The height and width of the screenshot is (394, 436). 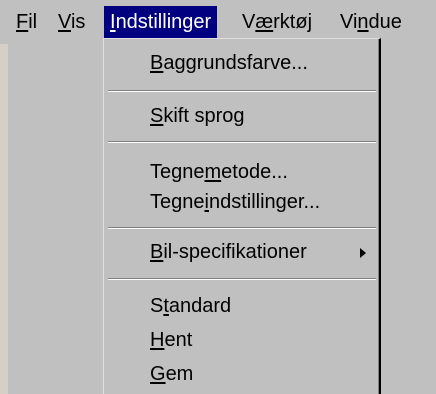 What do you see at coordinates (161, 22) in the screenshot?
I see `menu-indstillinger: Indstillinger` at bounding box center [161, 22].